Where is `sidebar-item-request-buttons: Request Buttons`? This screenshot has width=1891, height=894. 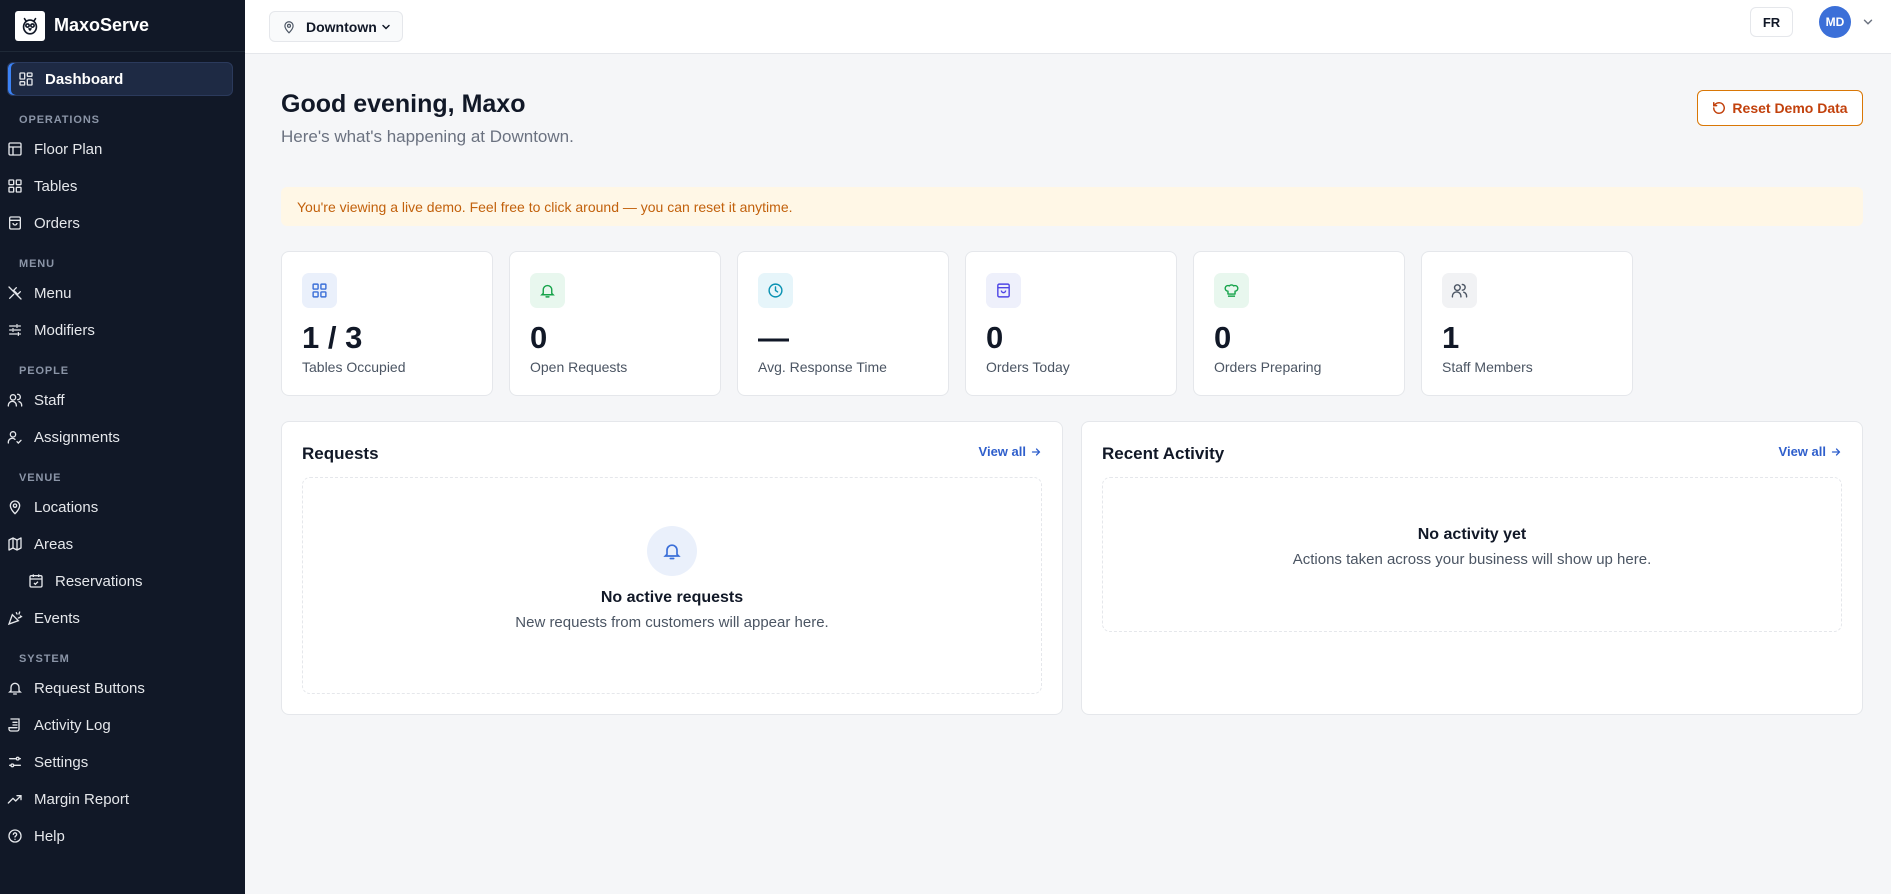
sidebar-item-request-buttons: Request Buttons is located at coordinates (116, 688).